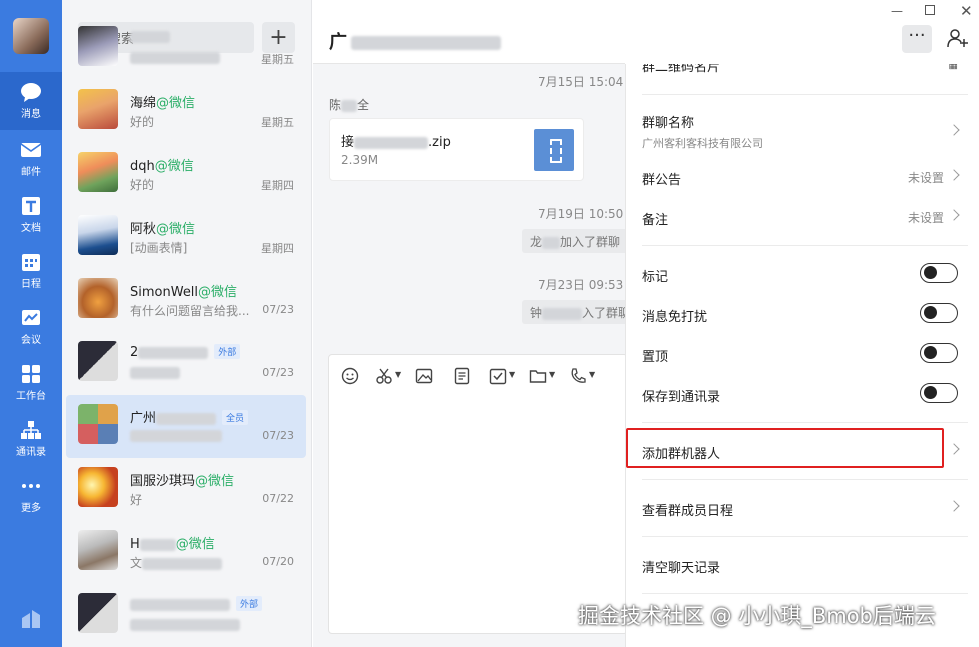 Image resolution: width=979 pixels, height=647 pixels. Describe the element at coordinates (278, 561) in the screenshot. I see `message-time: 07/20` at that location.